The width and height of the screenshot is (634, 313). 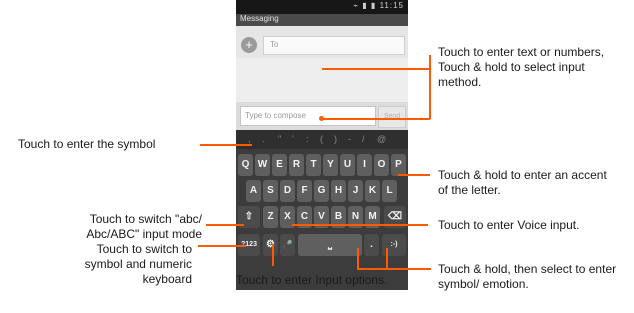 What do you see at coordinates (279, 139) in the screenshot?
I see `symbol-key: "` at bounding box center [279, 139].